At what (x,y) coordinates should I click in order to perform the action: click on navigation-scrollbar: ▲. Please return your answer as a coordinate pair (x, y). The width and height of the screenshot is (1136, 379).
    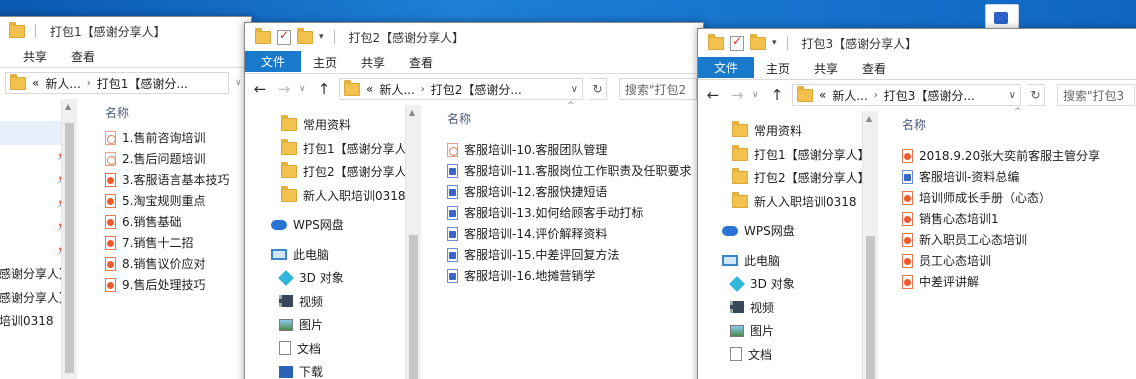
    Looking at the image, I should click on (870, 245).